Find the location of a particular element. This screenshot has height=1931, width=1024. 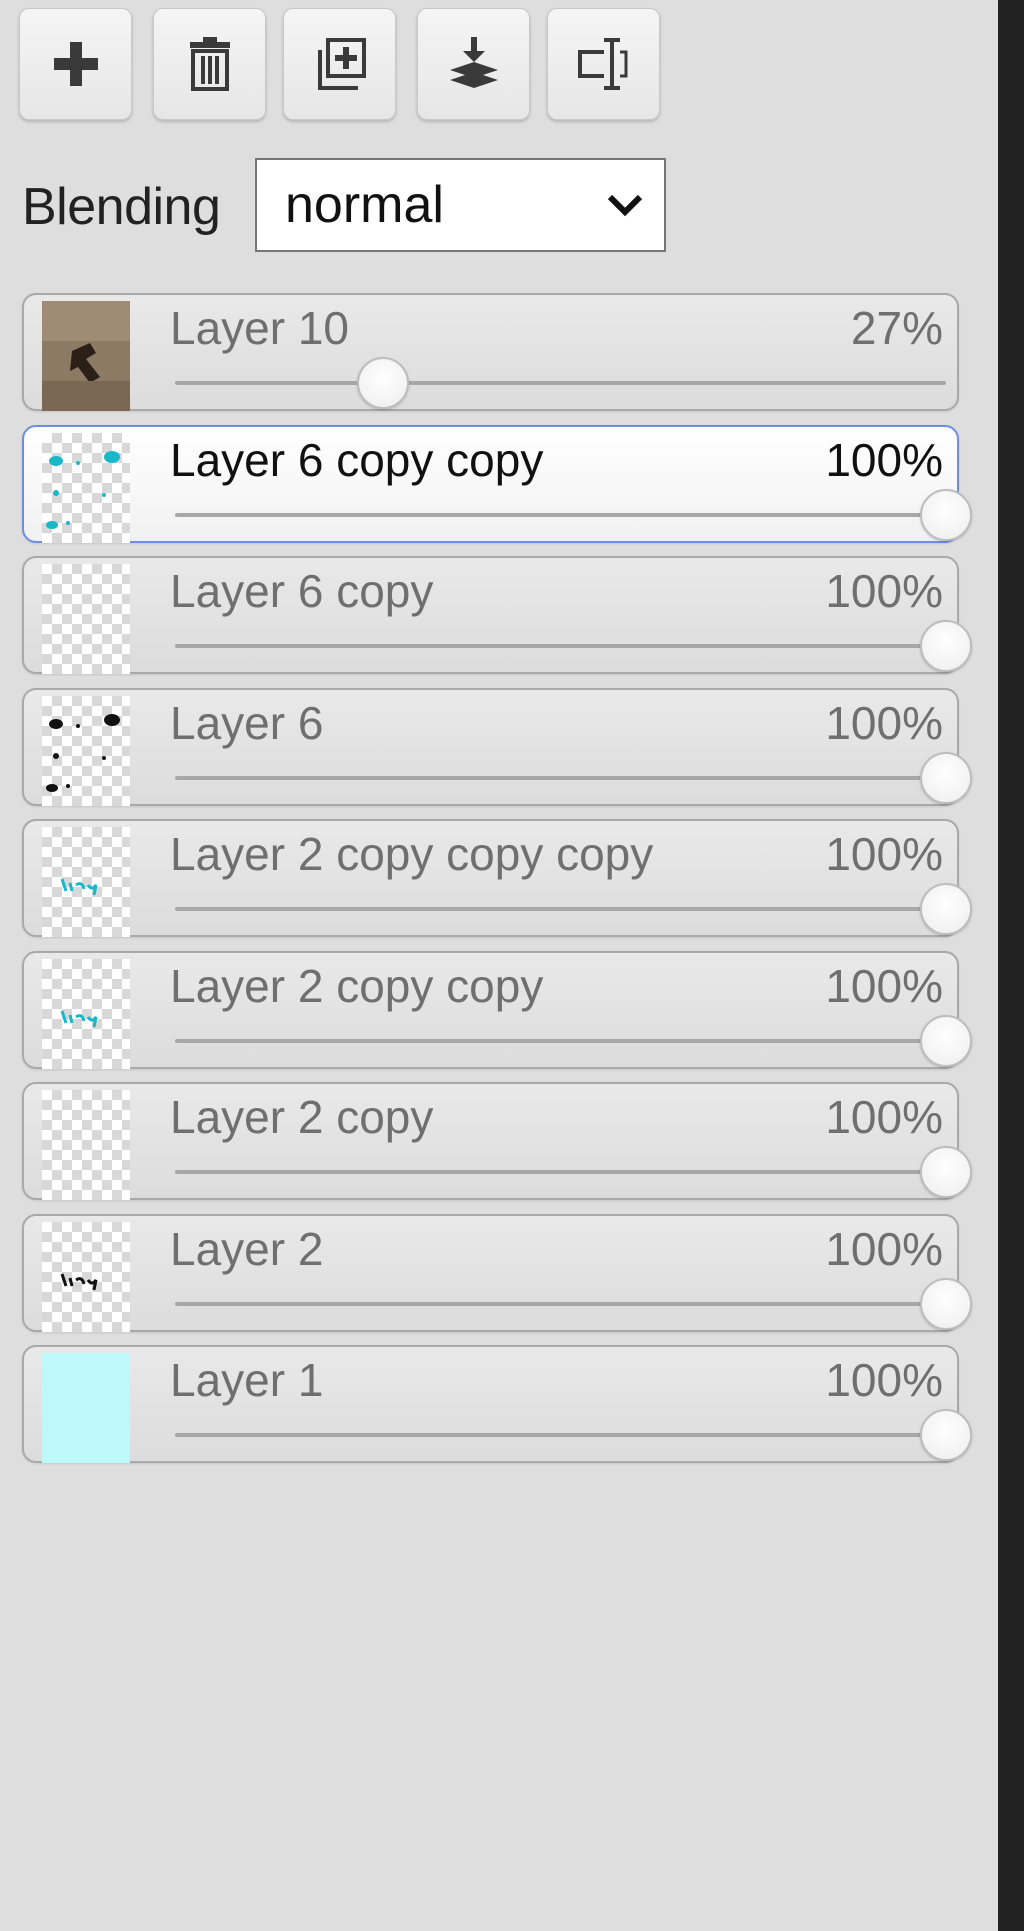

delete-layer-button is located at coordinates (209, 64).